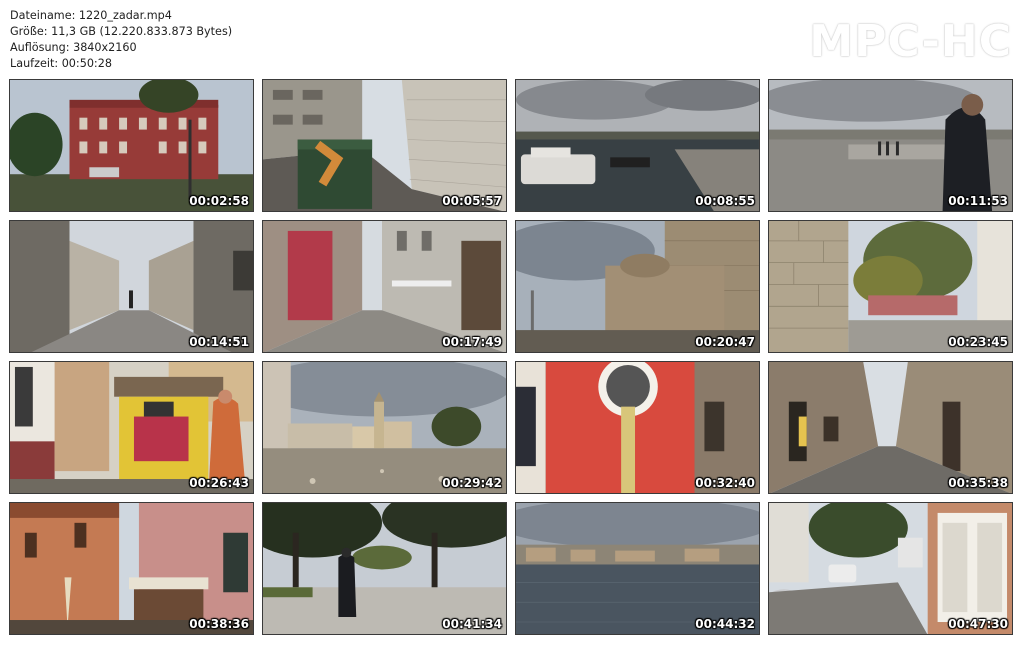 Image resolution: width=1024 pixels, height=646 pixels. I want to click on thumbnail: 00:35:38, so click(890, 427).